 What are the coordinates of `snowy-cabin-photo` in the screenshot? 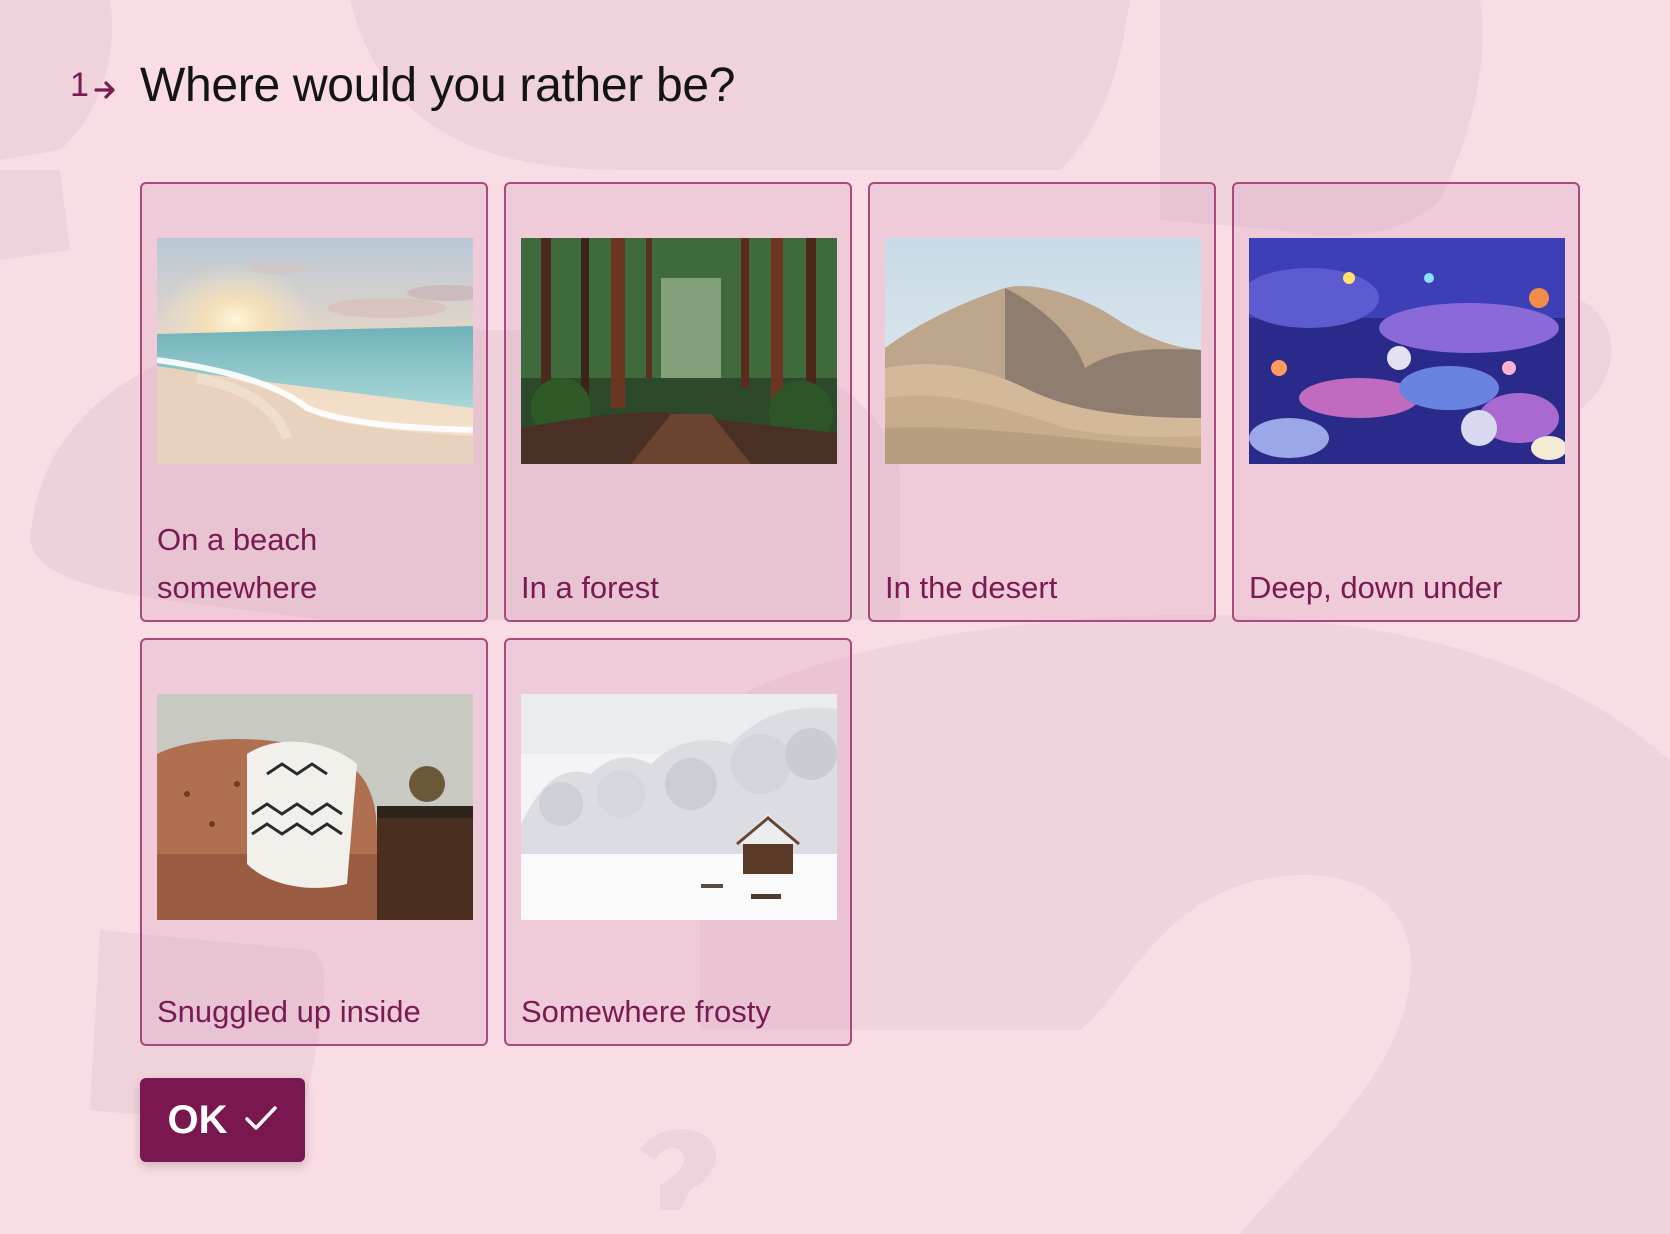 It's located at (679, 807).